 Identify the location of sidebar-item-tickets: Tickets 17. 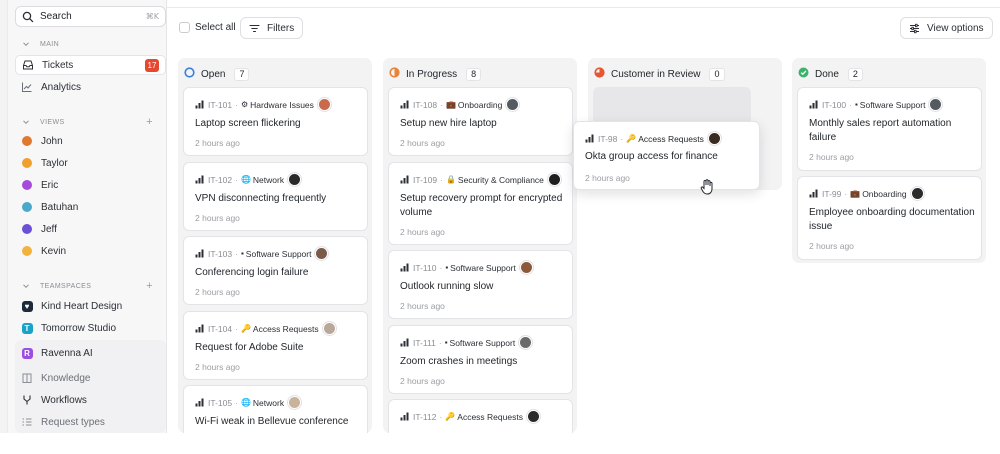
(90, 65).